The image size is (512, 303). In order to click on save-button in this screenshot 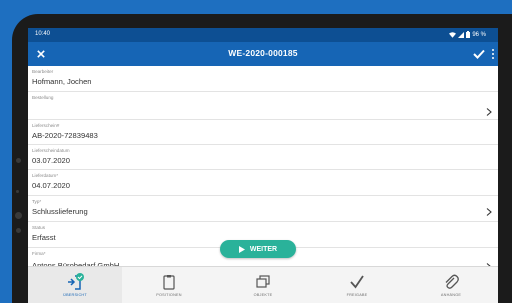, I will do `click(479, 54)`.